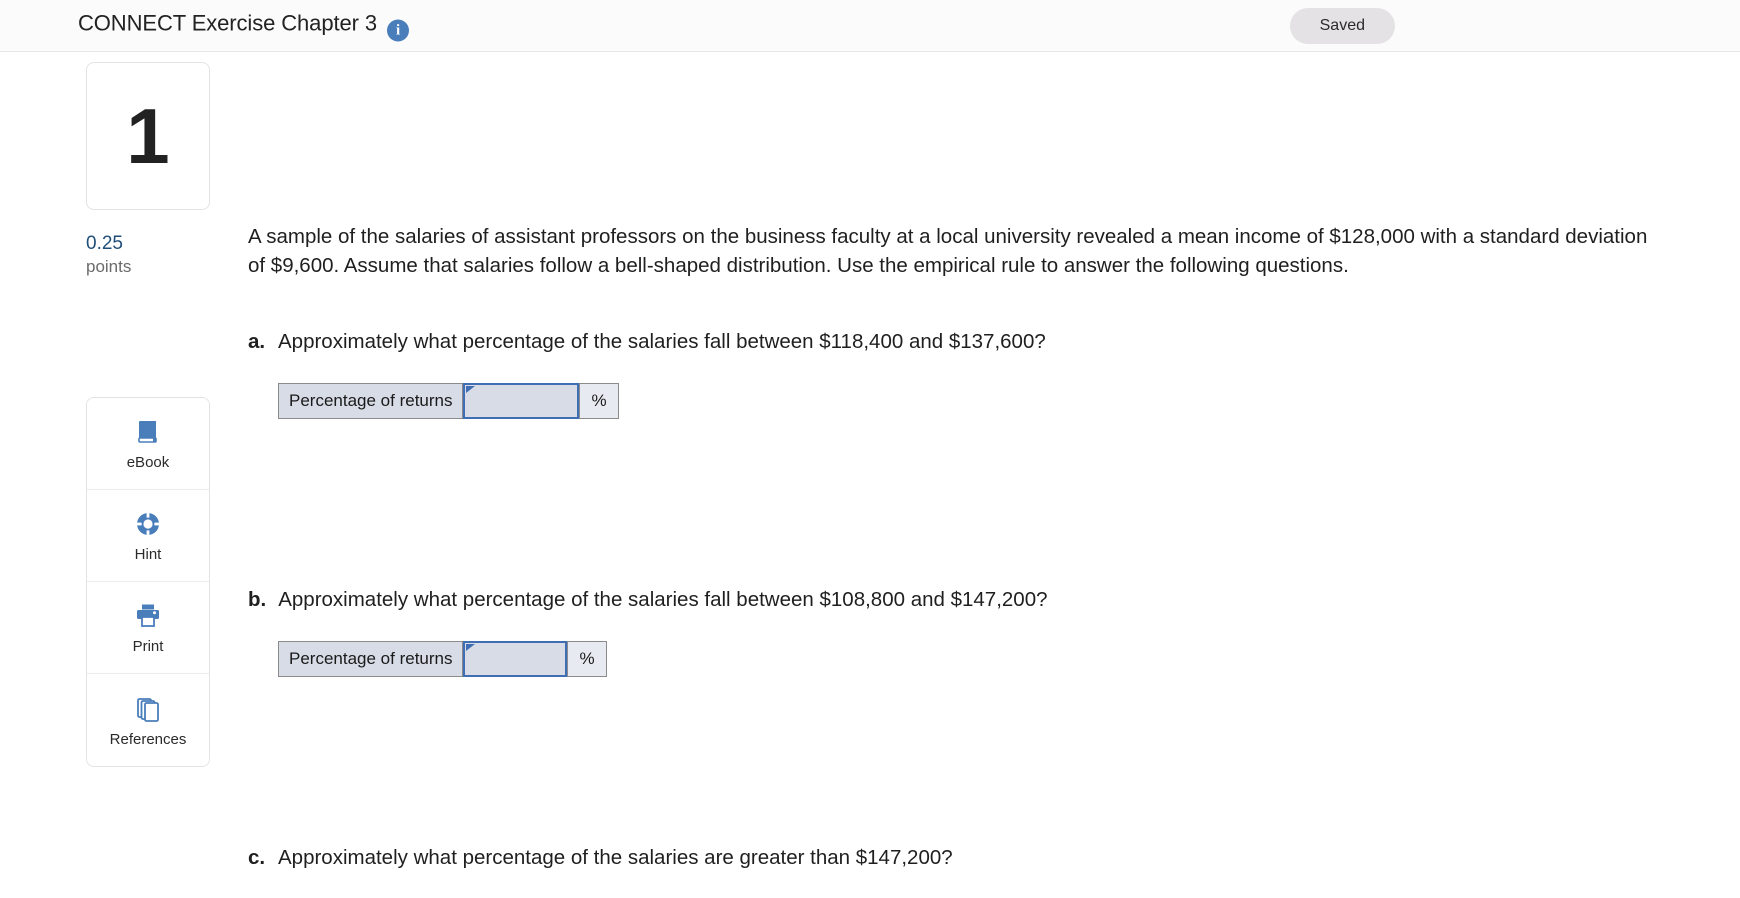 The height and width of the screenshot is (898, 1740). What do you see at coordinates (870, 26) in the screenshot?
I see `top-bar: CONNECT Exercise Chapter 3 i Saved` at bounding box center [870, 26].